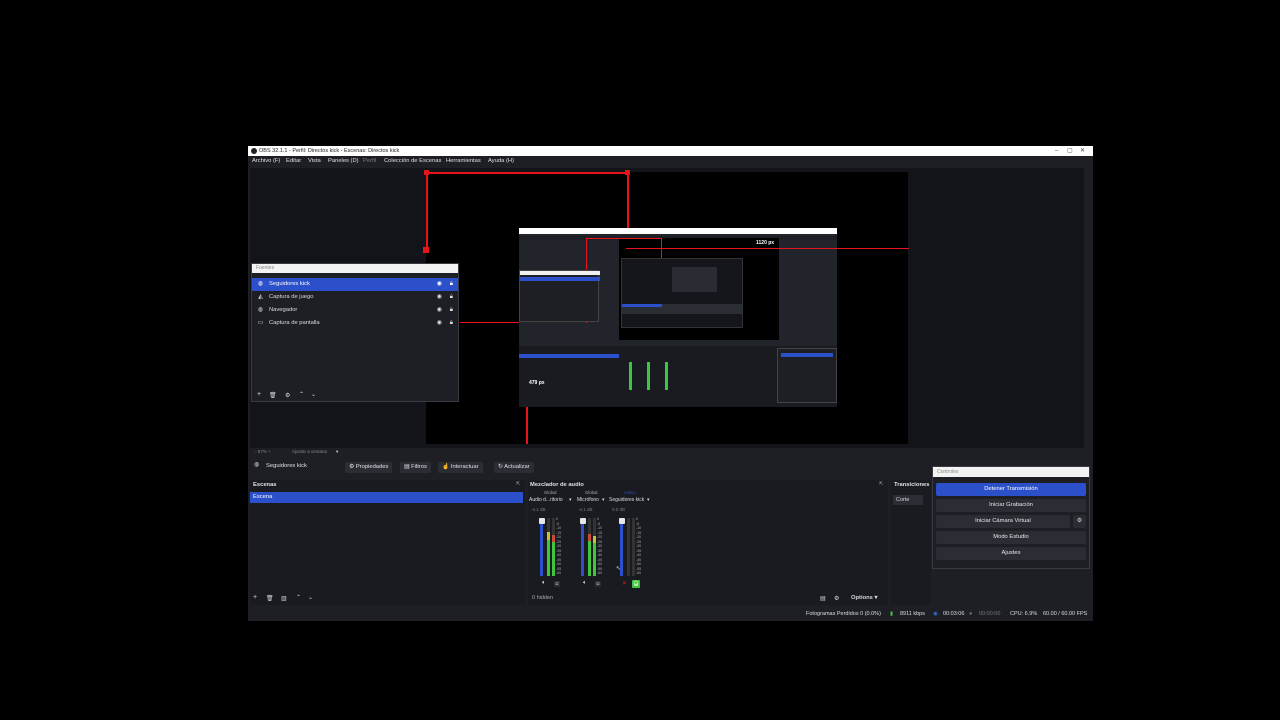  Describe the element at coordinates (291, 297) in the screenshot. I see `source-label: Captura de juego` at that location.